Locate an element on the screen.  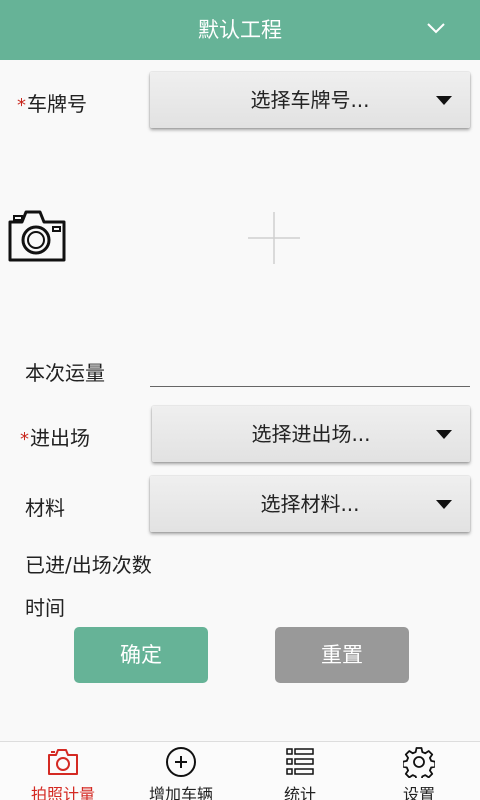
material-label: 材料 is located at coordinates (45, 508).